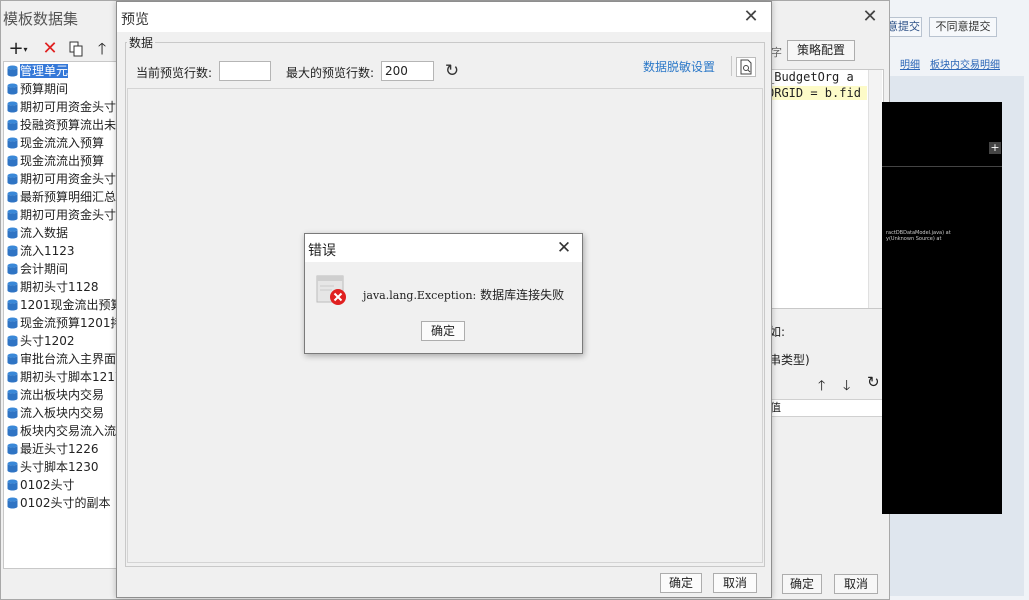 This screenshot has width=1029, height=600. Describe the element at coordinates (846, 387) in the screenshot. I see `arrow-down-icon: 🡓` at that location.